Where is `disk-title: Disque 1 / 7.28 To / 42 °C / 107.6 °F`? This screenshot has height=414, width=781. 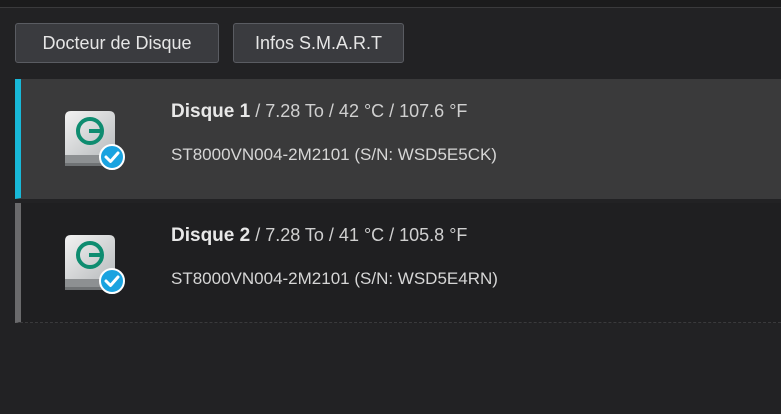
disk-title: Disque 1 / 7.28 To / 42 °C / 107.6 °F is located at coordinates (319, 112).